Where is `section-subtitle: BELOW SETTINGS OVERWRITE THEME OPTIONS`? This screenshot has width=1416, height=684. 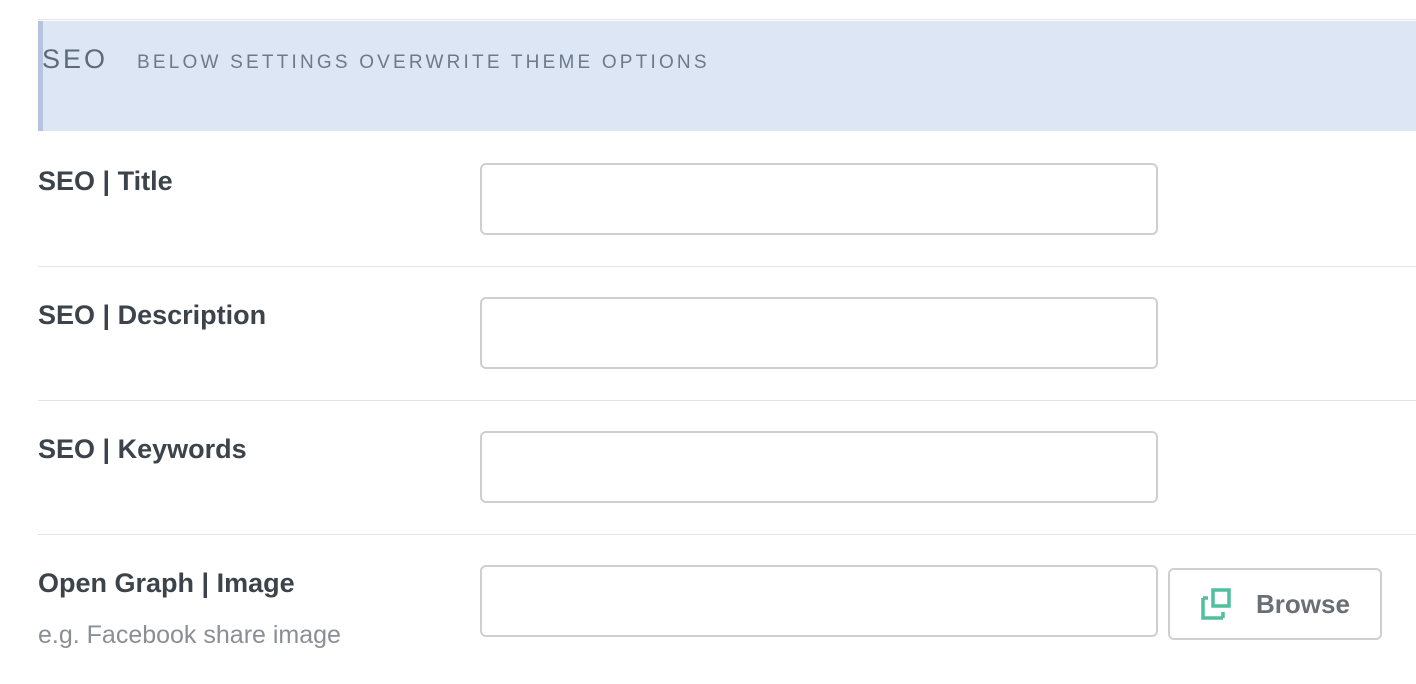 section-subtitle: BELOW SETTINGS OVERWRITE THEME OPTIONS is located at coordinates (423, 62).